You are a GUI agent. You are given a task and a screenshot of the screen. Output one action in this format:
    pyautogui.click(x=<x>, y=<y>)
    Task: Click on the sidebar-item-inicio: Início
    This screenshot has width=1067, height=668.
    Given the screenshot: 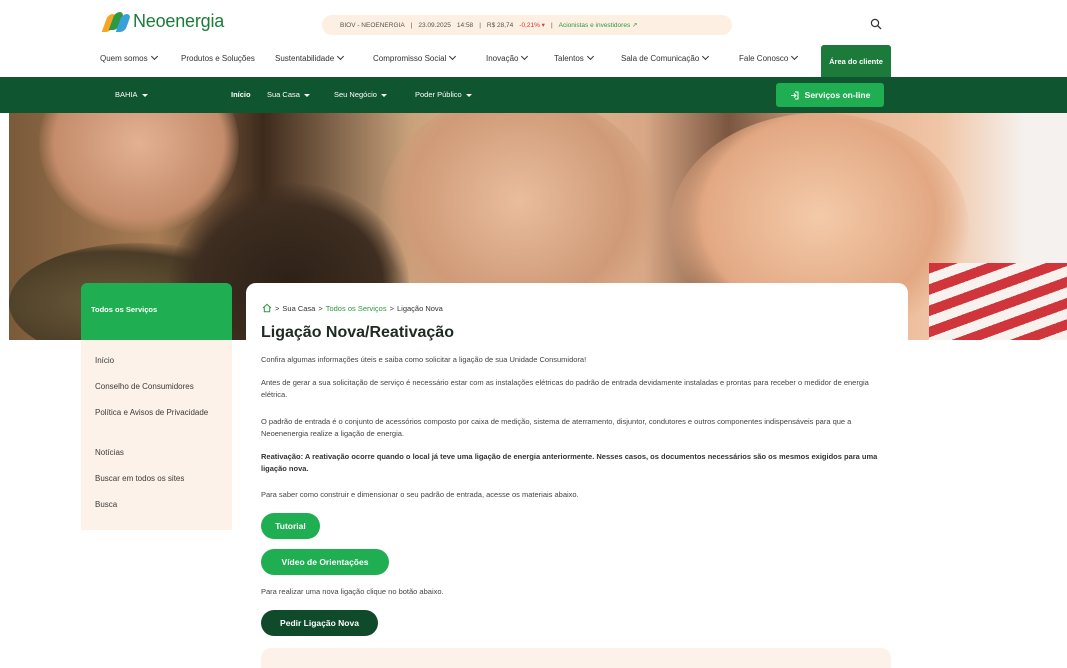 What is the action you would take?
    pyautogui.click(x=157, y=360)
    